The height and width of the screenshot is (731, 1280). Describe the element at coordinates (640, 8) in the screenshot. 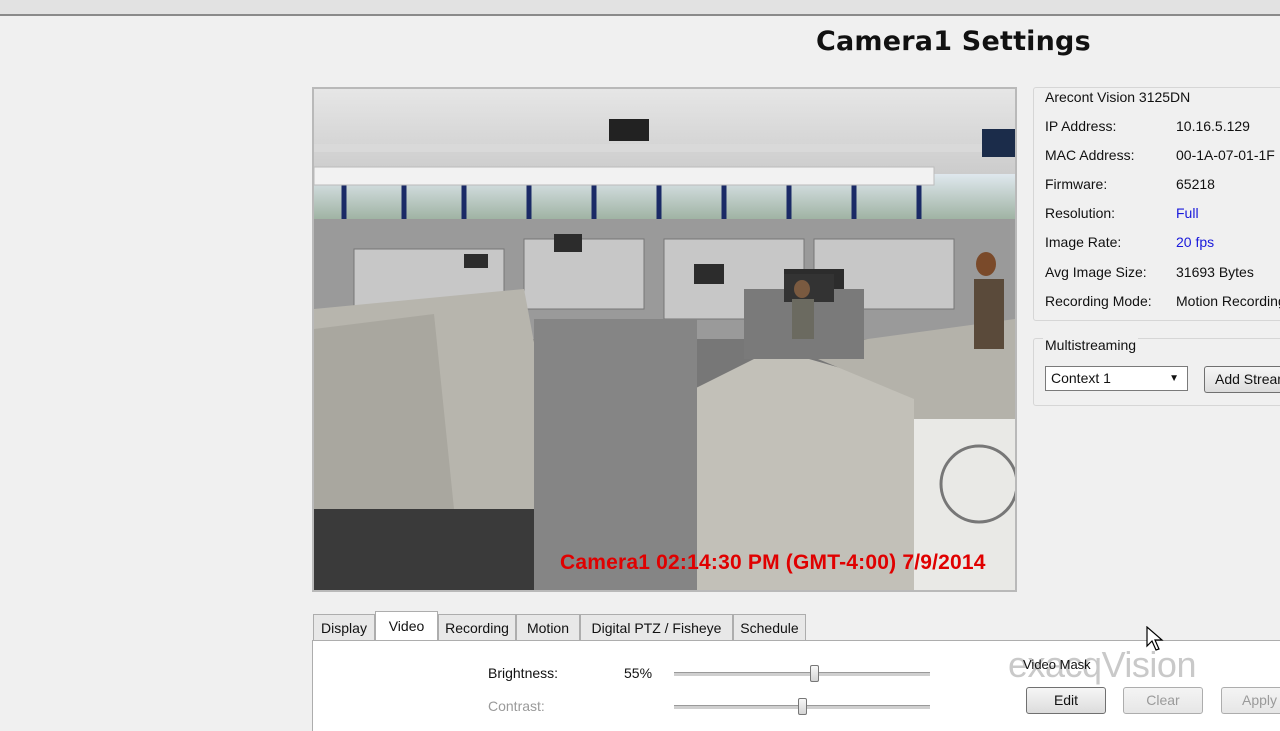

I see `window-top-bar` at that location.